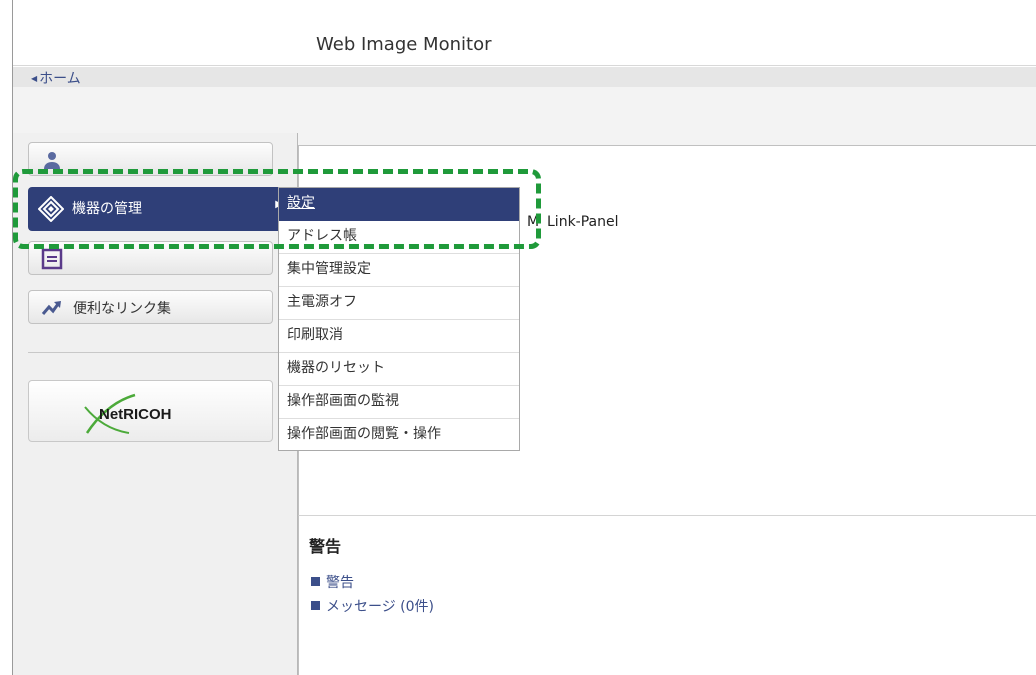 The width and height of the screenshot is (1036, 675). I want to click on netricoh-logo: NetRICOH, so click(128, 413).